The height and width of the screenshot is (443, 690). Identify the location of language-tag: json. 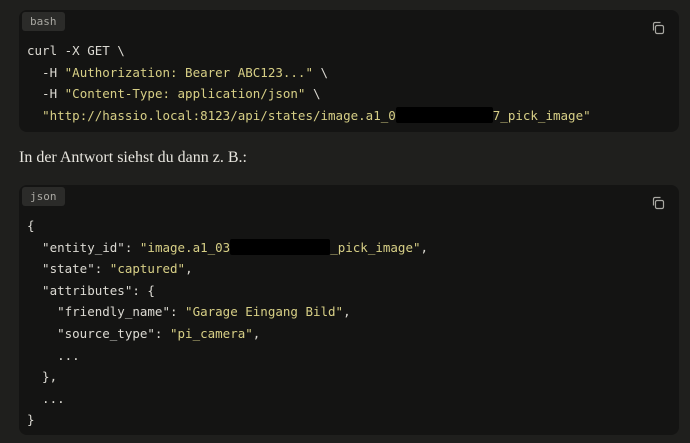
(43, 196).